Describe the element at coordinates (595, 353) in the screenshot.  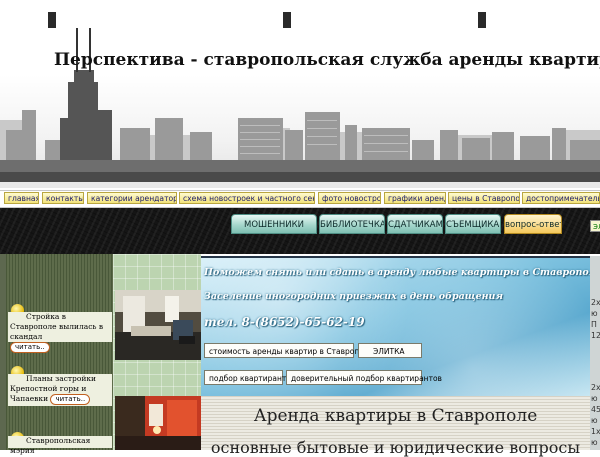
I see `listing-strip: 2х ю П 12 2х ю 45 ю 1х ю` at that location.